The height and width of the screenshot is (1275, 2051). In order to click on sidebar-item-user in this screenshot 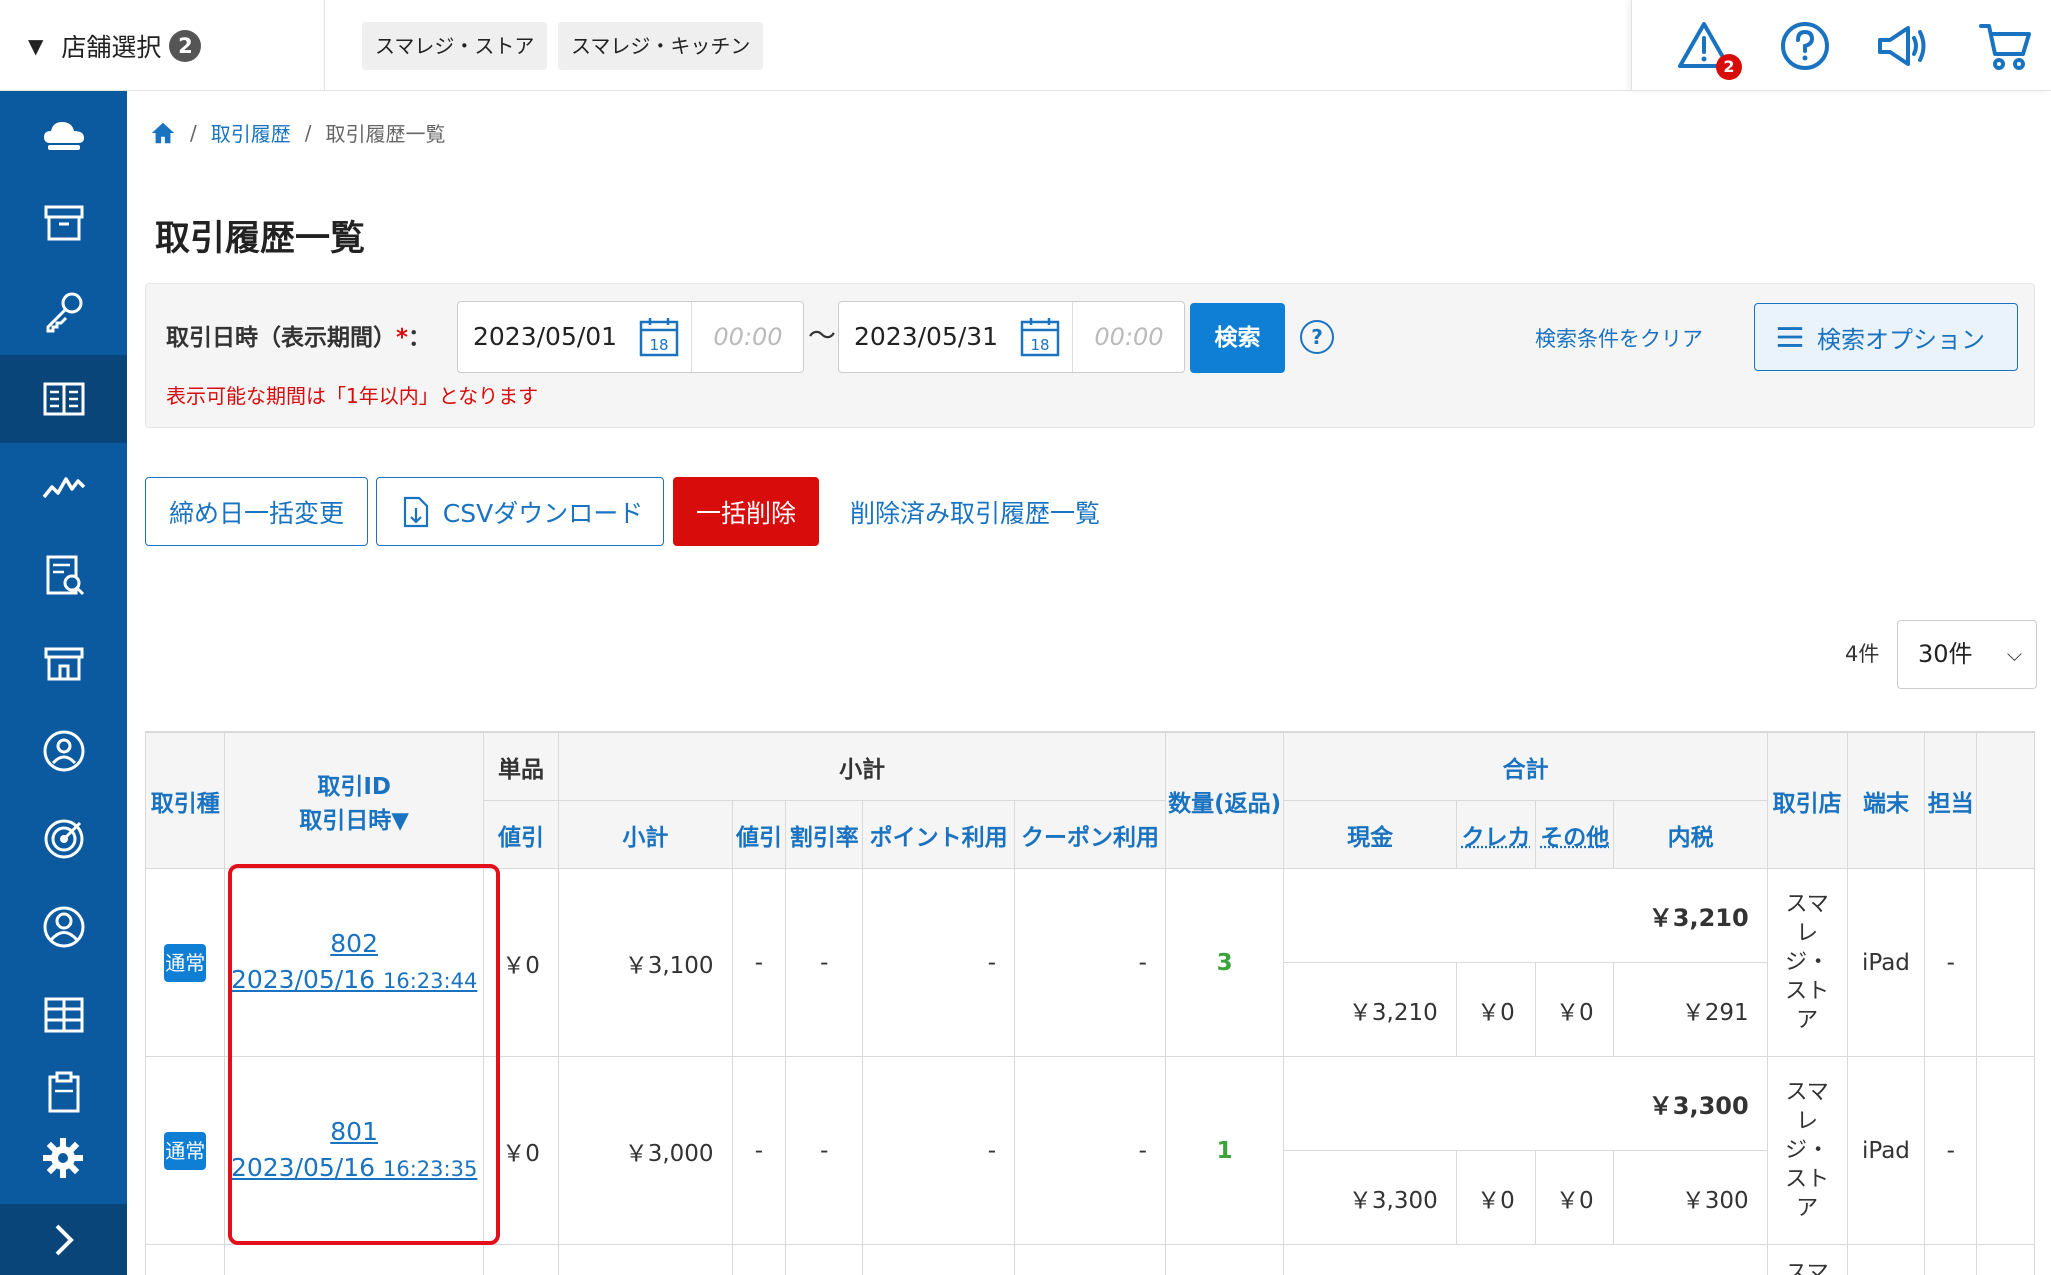, I will do `click(63, 927)`.